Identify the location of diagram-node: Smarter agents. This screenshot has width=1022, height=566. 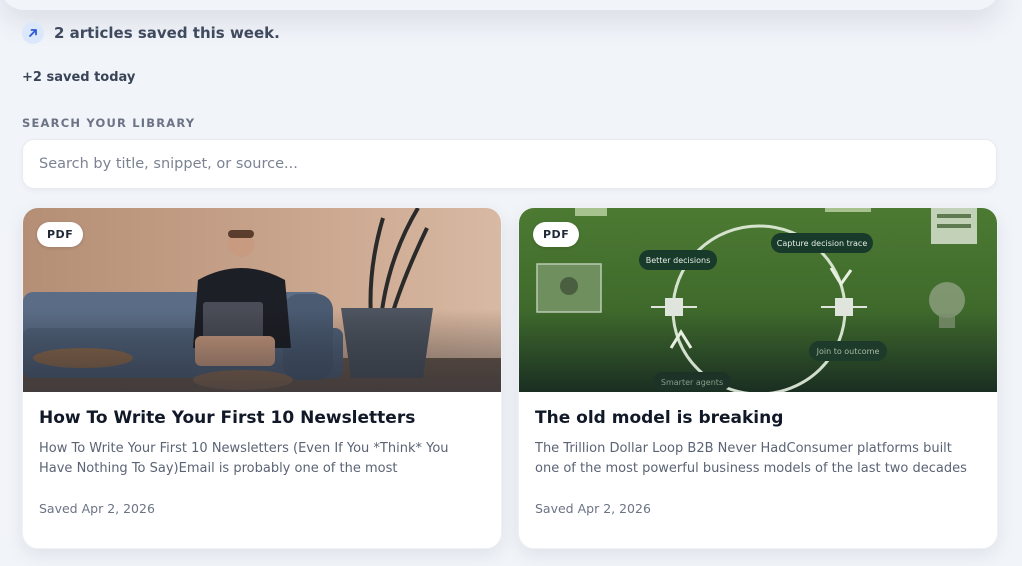
(692, 381).